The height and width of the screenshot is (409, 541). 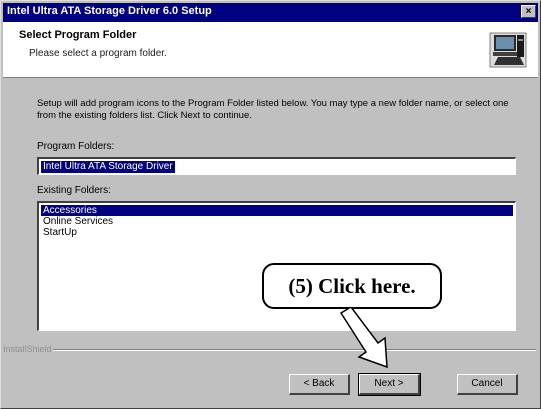 I want to click on program-folder-label: Program Folders:, so click(x=76, y=146).